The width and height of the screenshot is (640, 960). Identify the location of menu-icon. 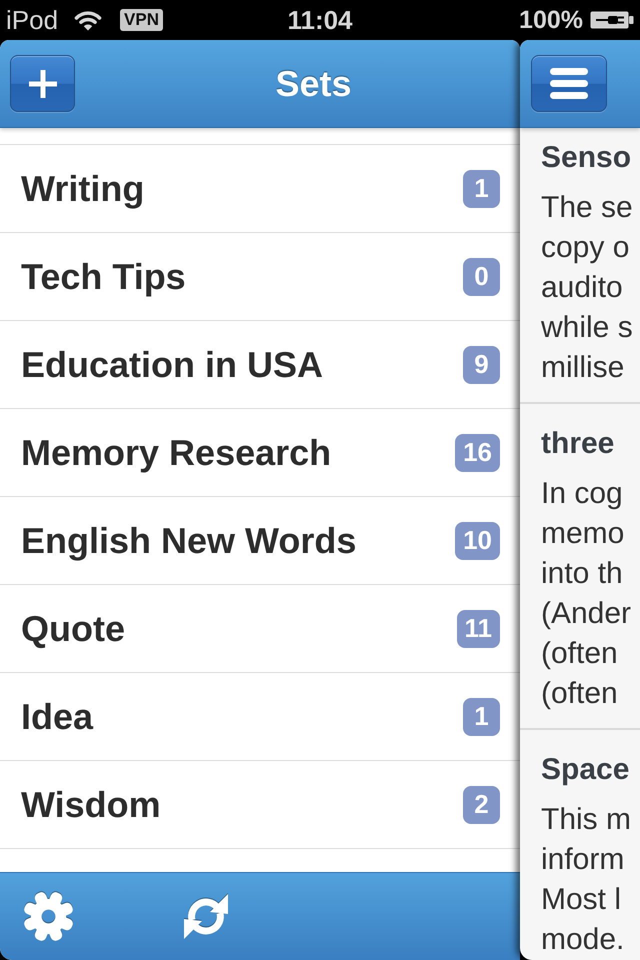
(569, 83).